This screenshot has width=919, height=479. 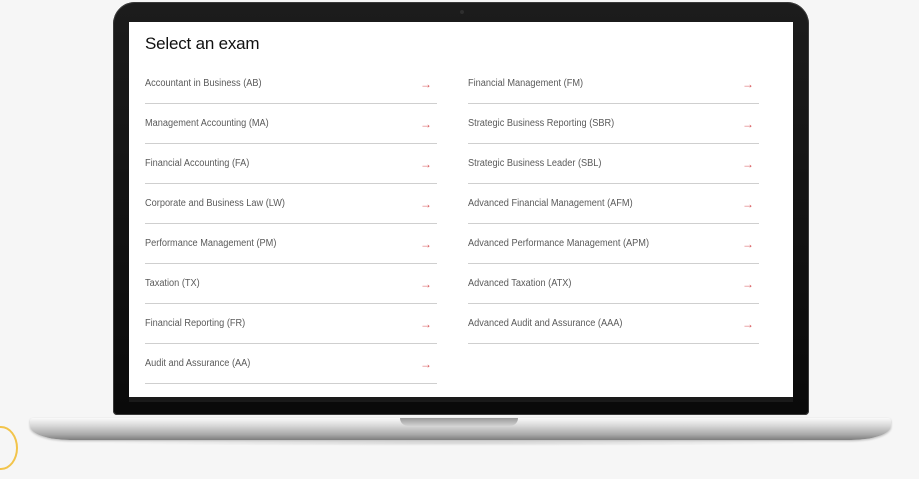 I want to click on exam-item: Audit and Assurance (AA) →, so click(x=291, y=364).